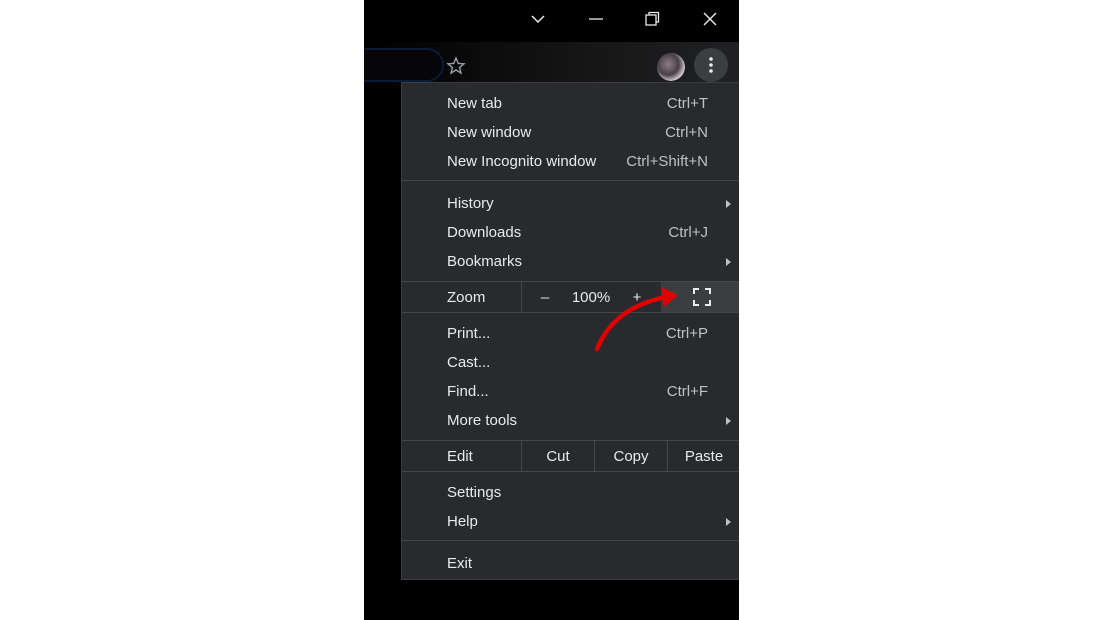 This screenshot has width=1103, height=620. What do you see at coordinates (636, 319) in the screenshot?
I see `red-arrow-annotation` at bounding box center [636, 319].